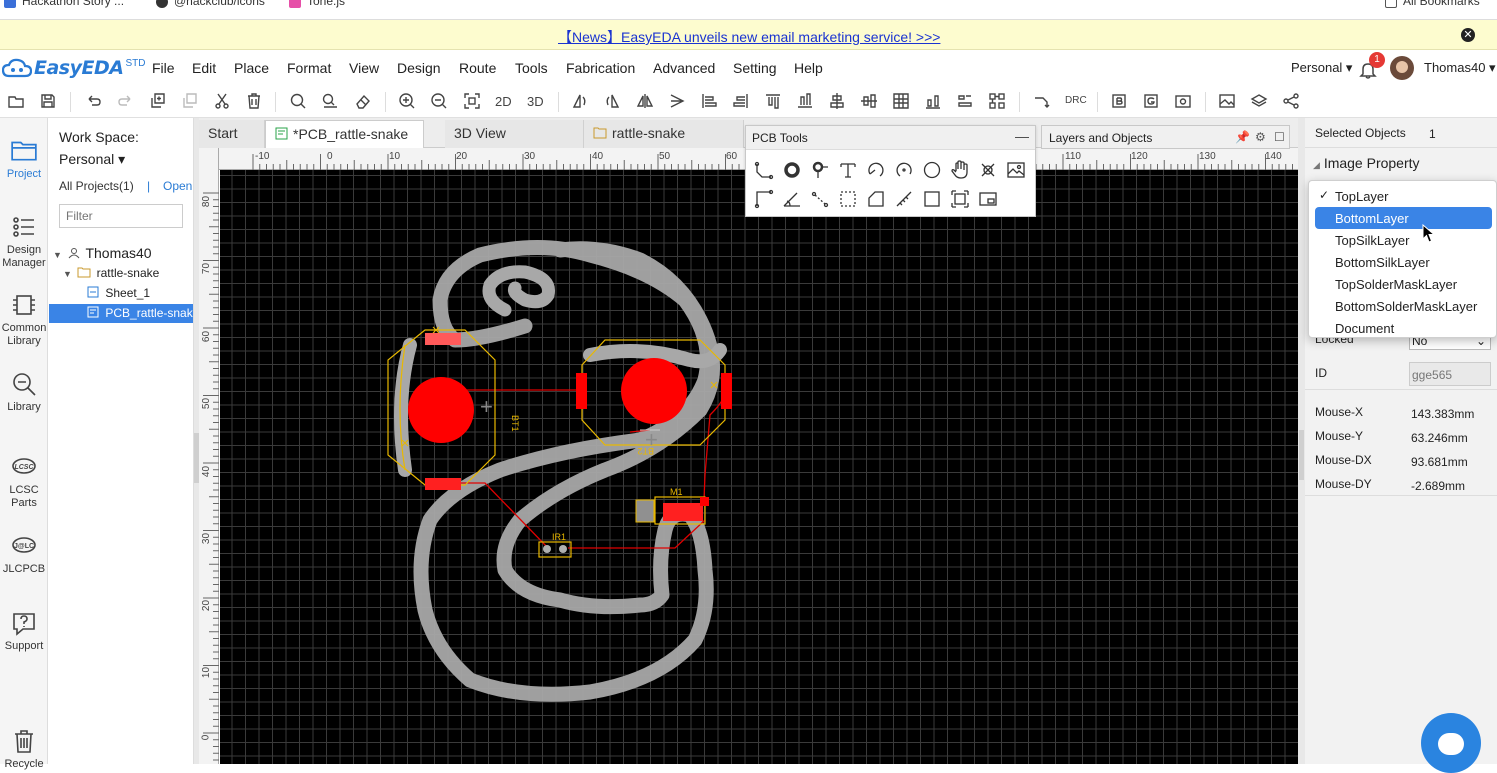 The image size is (1497, 773). I want to click on zoom-in-icon, so click(407, 101).